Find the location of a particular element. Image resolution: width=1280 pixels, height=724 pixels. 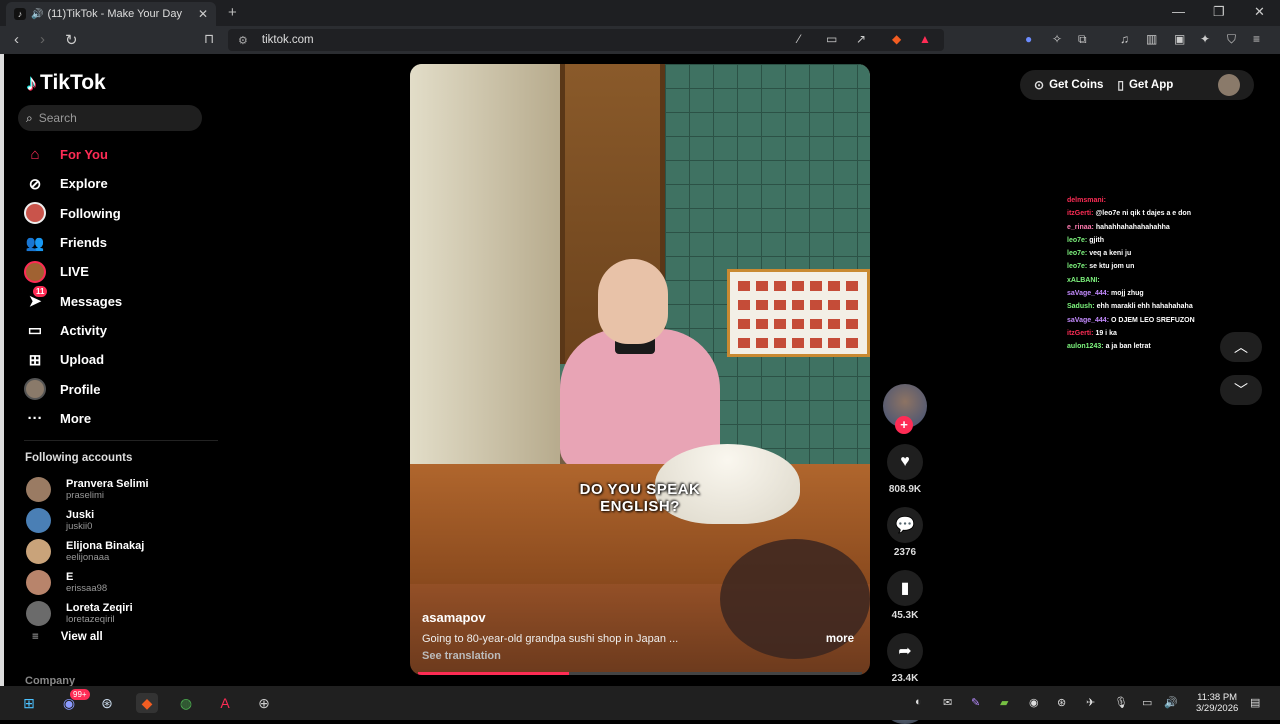

leo-ai-icon: ● is located at coordinates (1028, 39).